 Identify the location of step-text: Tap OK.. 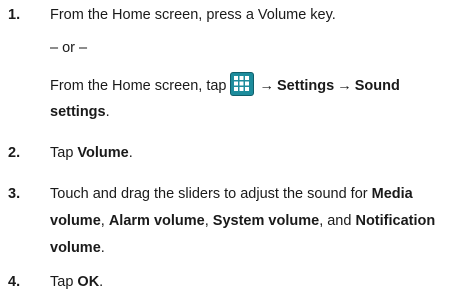
(77, 282).